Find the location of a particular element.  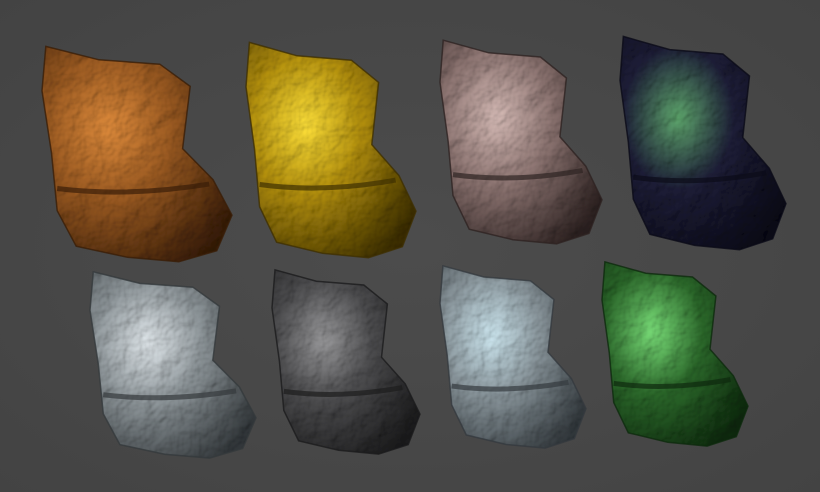

gold-ore-rock is located at coordinates (331, 150).